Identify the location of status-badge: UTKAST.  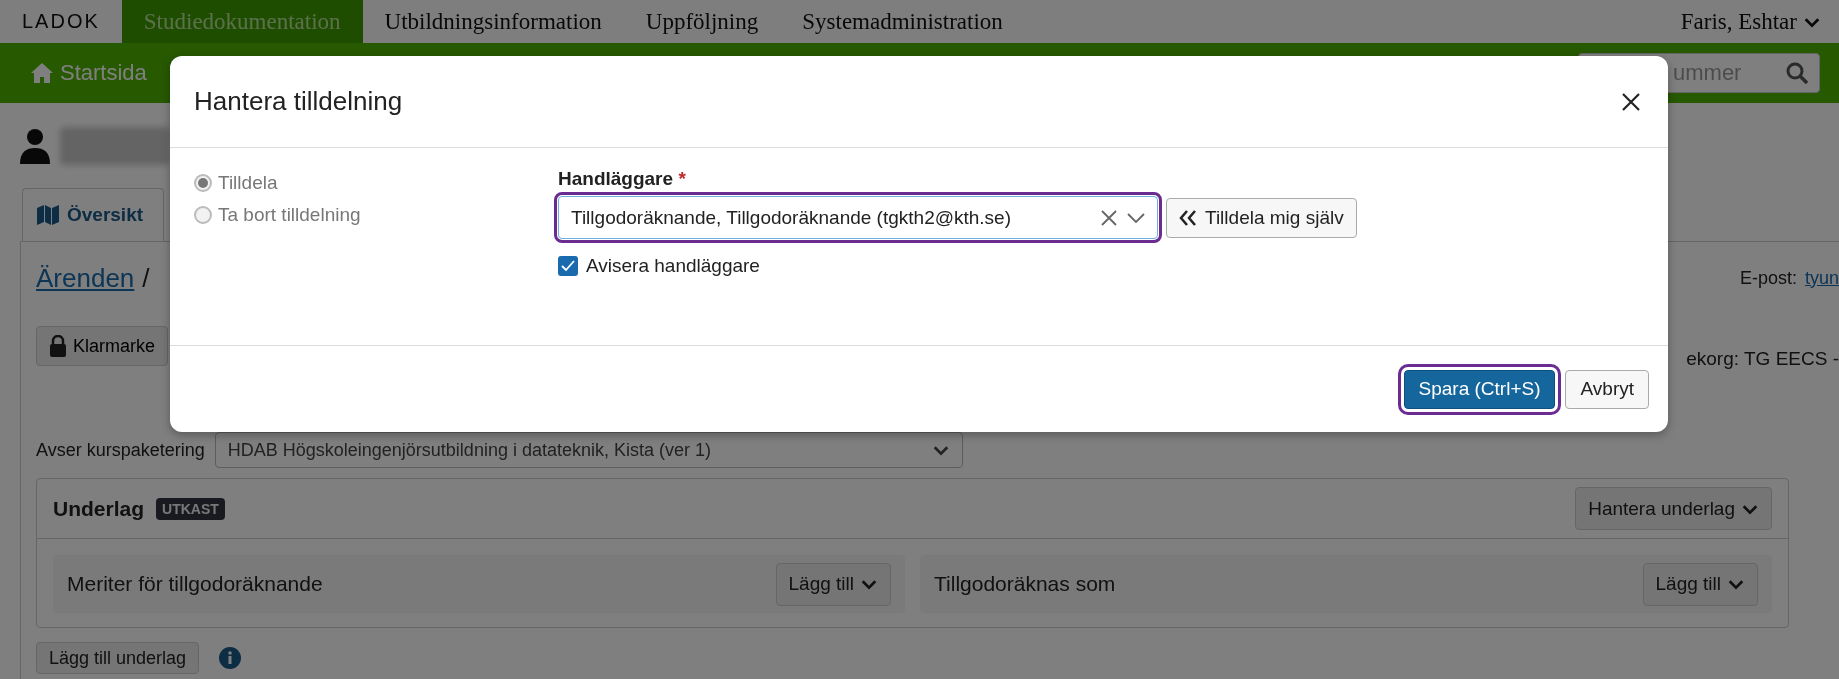
(190, 508).